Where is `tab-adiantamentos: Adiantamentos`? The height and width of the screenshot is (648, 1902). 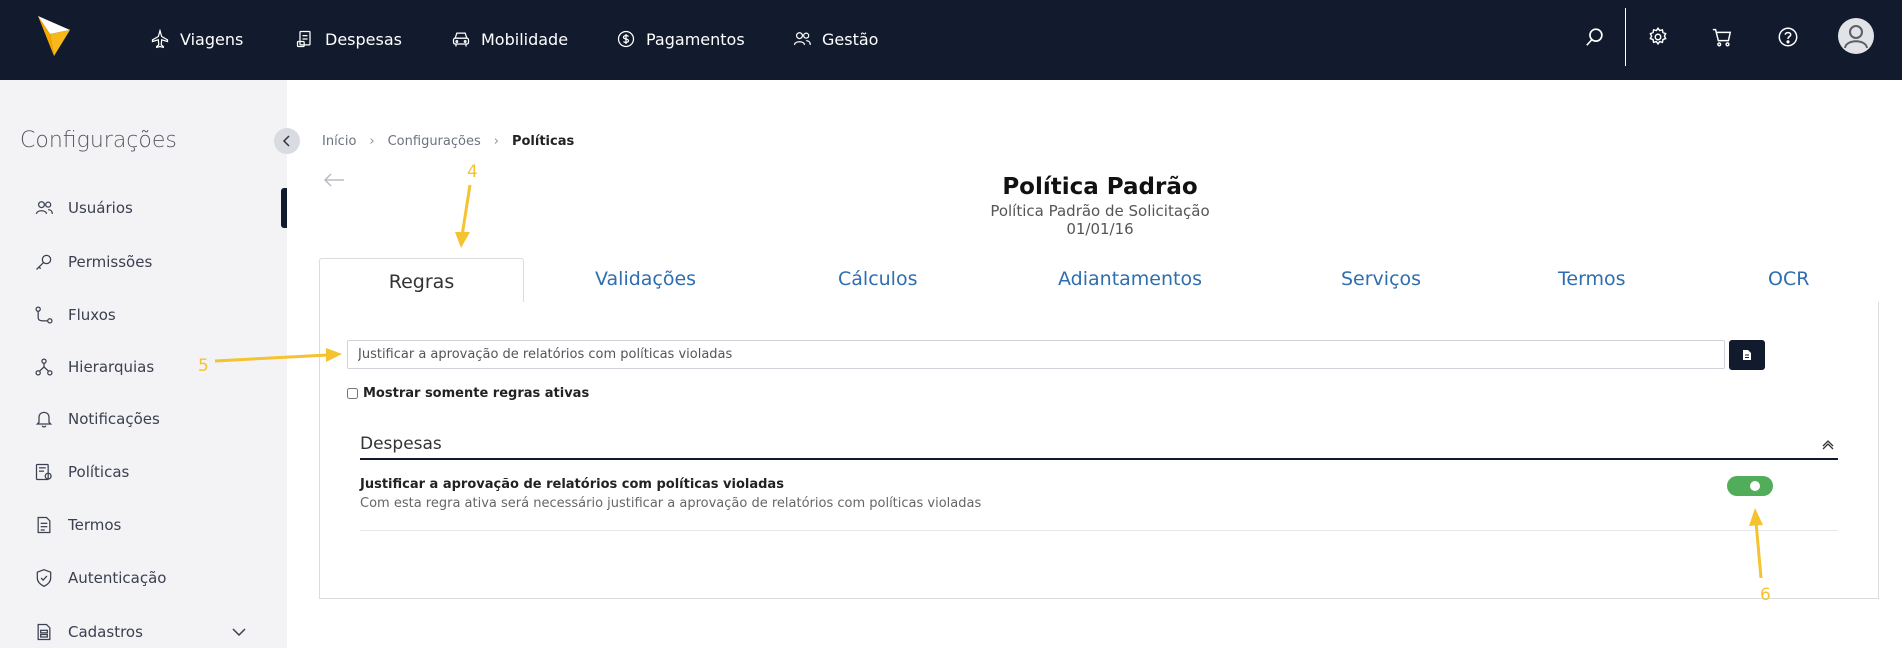
tab-adiantamentos: Adiantamentos is located at coordinates (1130, 279).